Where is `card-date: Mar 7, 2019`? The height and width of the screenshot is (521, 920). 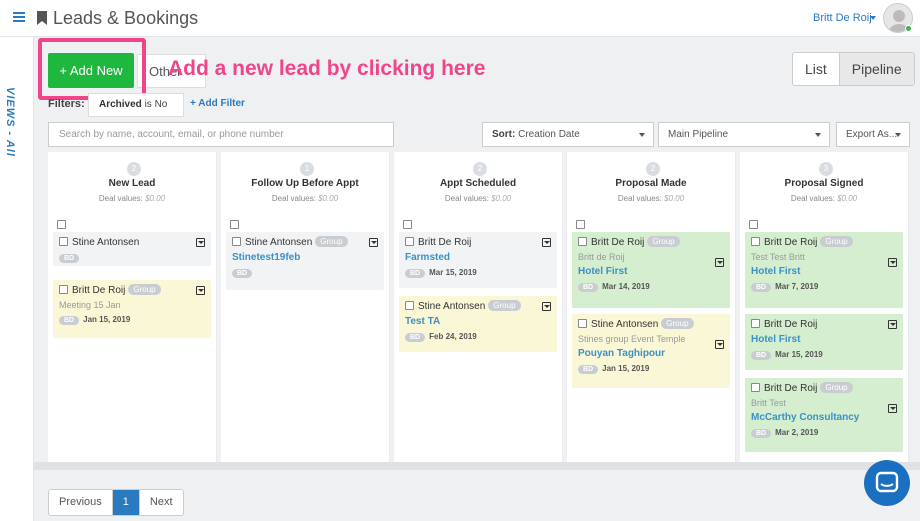 card-date: Mar 7, 2019 is located at coordinates (797, 286).